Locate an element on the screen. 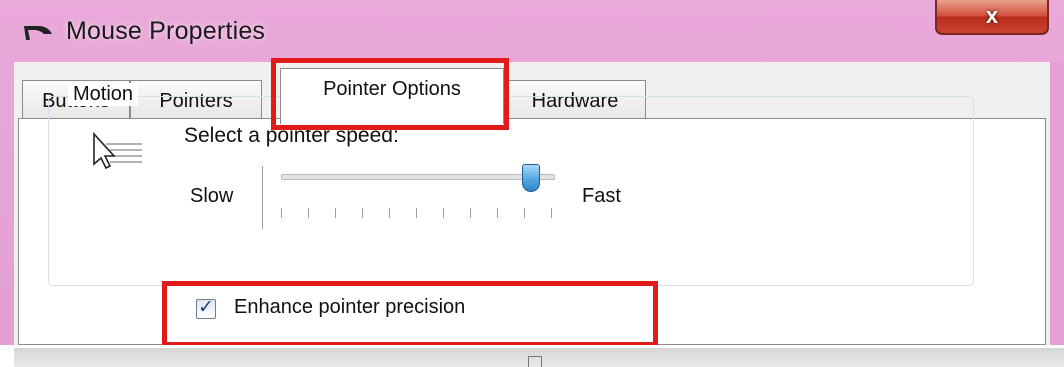 This screenshot has width=1064, height=367. check-mark-icon: ✓ is located at coordinates (206, 307).